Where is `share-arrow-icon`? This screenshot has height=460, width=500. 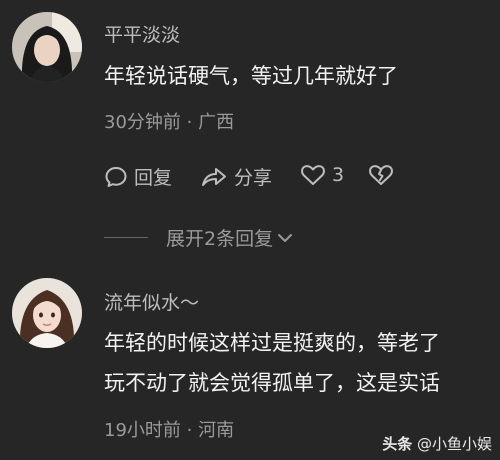
share-arrow-icon is located at coordinates (214, 176).